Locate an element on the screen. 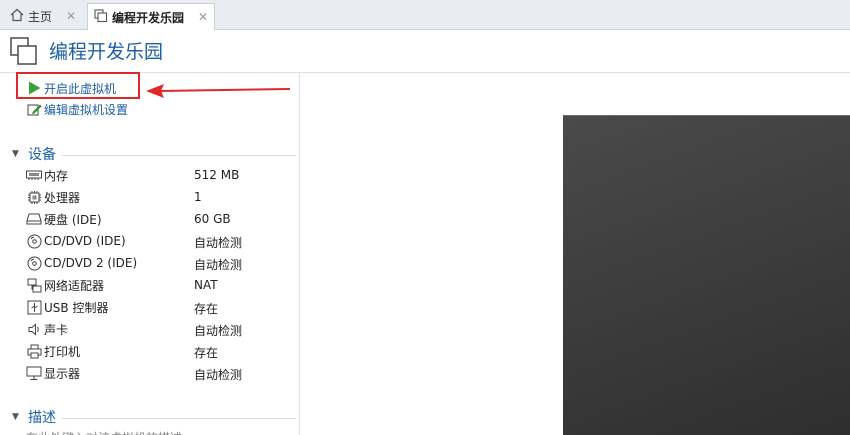 The width and height of the screenshot is (850, 435). device-name: 硬盘 (IDE) is located at coordinates (73, 219).